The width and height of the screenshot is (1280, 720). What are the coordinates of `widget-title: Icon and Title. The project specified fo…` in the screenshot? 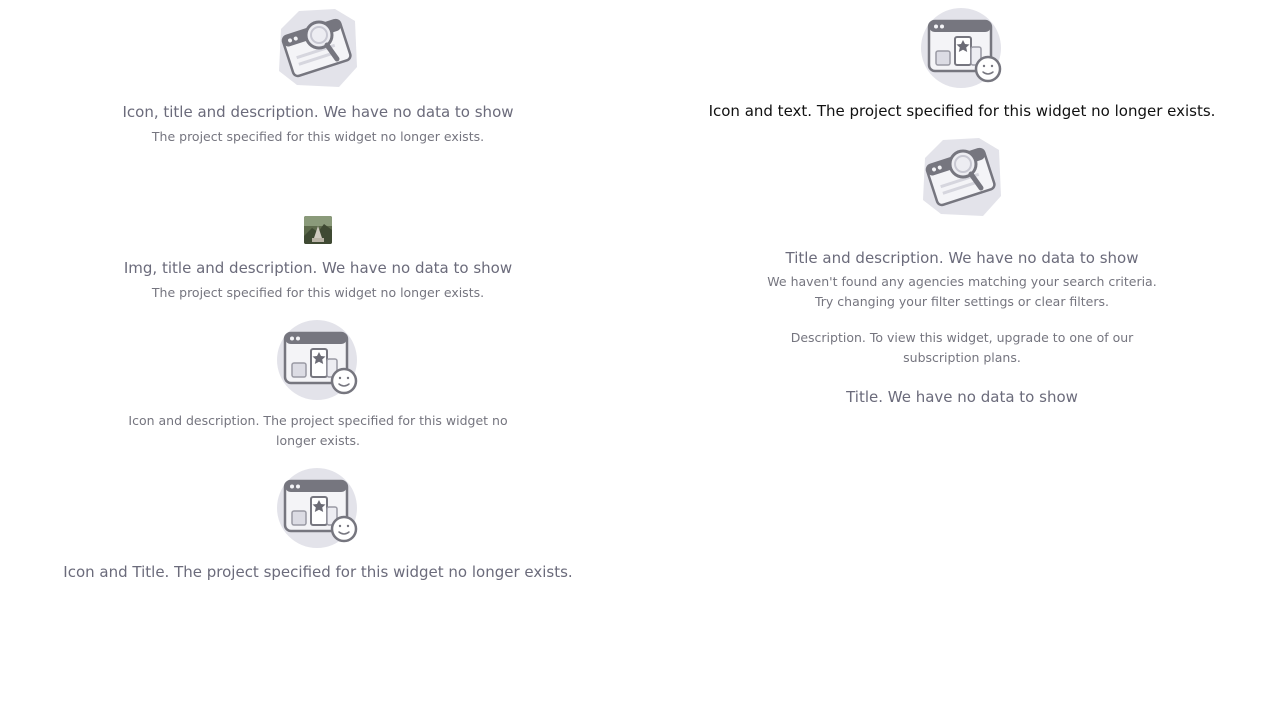 It's located at (318, 572).